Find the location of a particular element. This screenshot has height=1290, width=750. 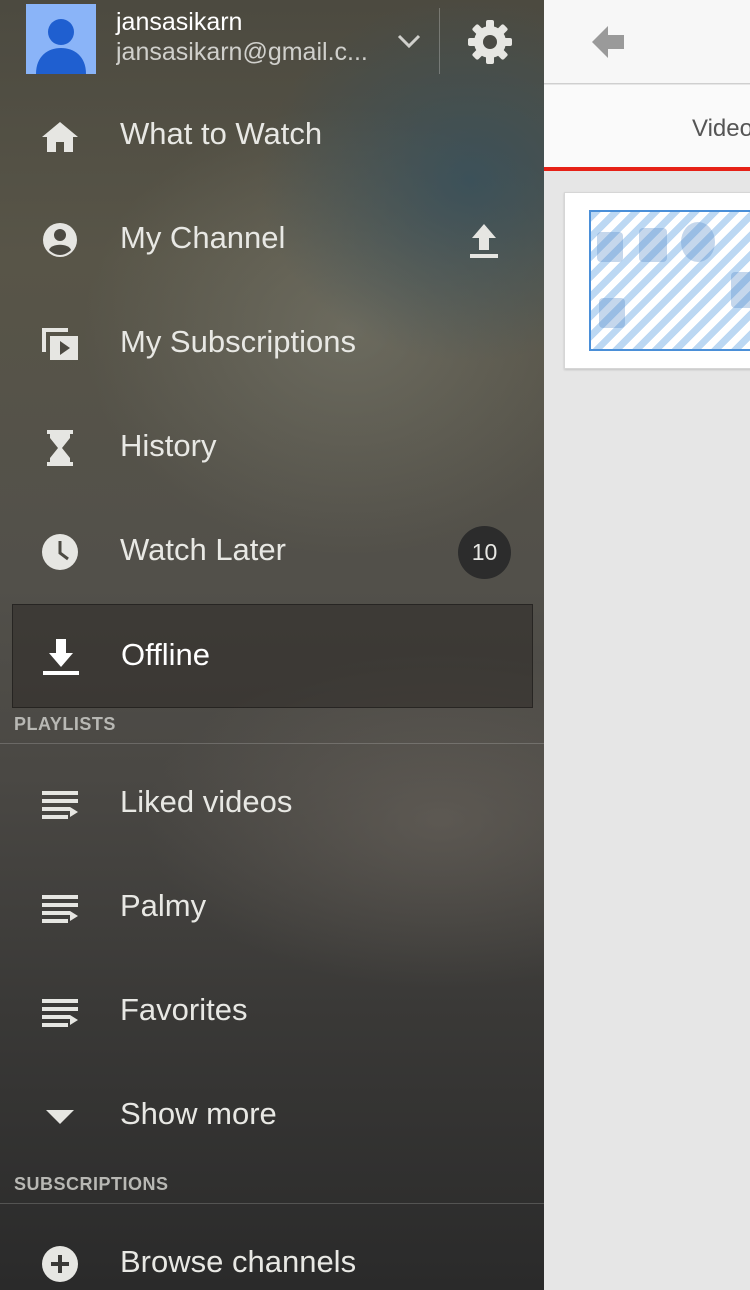

menu-item-label: Favorites is located at coordinates (184, 1009).